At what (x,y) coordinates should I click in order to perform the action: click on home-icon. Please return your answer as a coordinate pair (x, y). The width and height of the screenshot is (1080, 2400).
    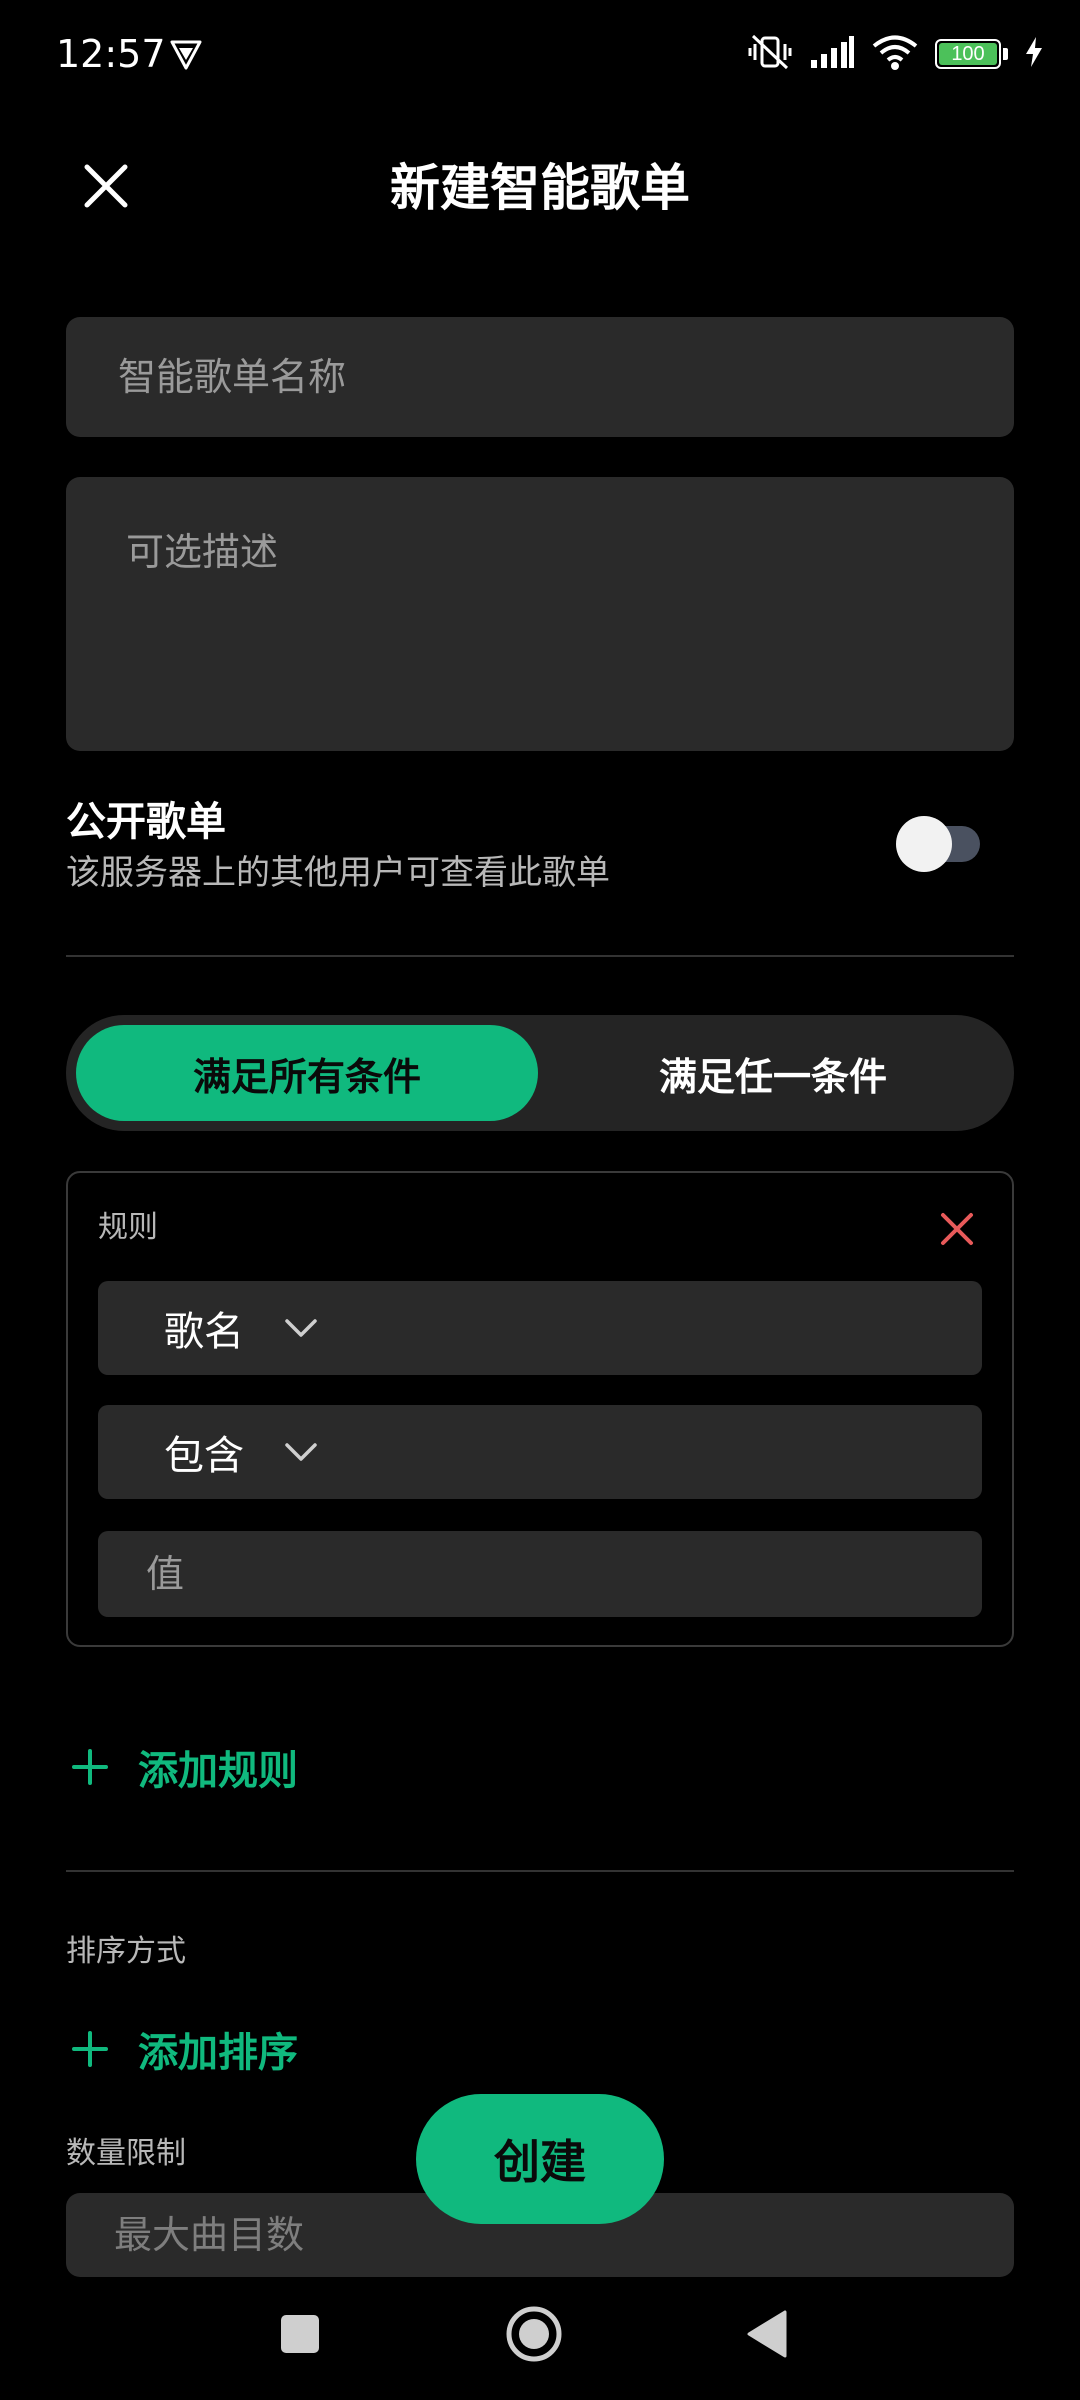
    Looking at the image, I should click on (534, 2334).